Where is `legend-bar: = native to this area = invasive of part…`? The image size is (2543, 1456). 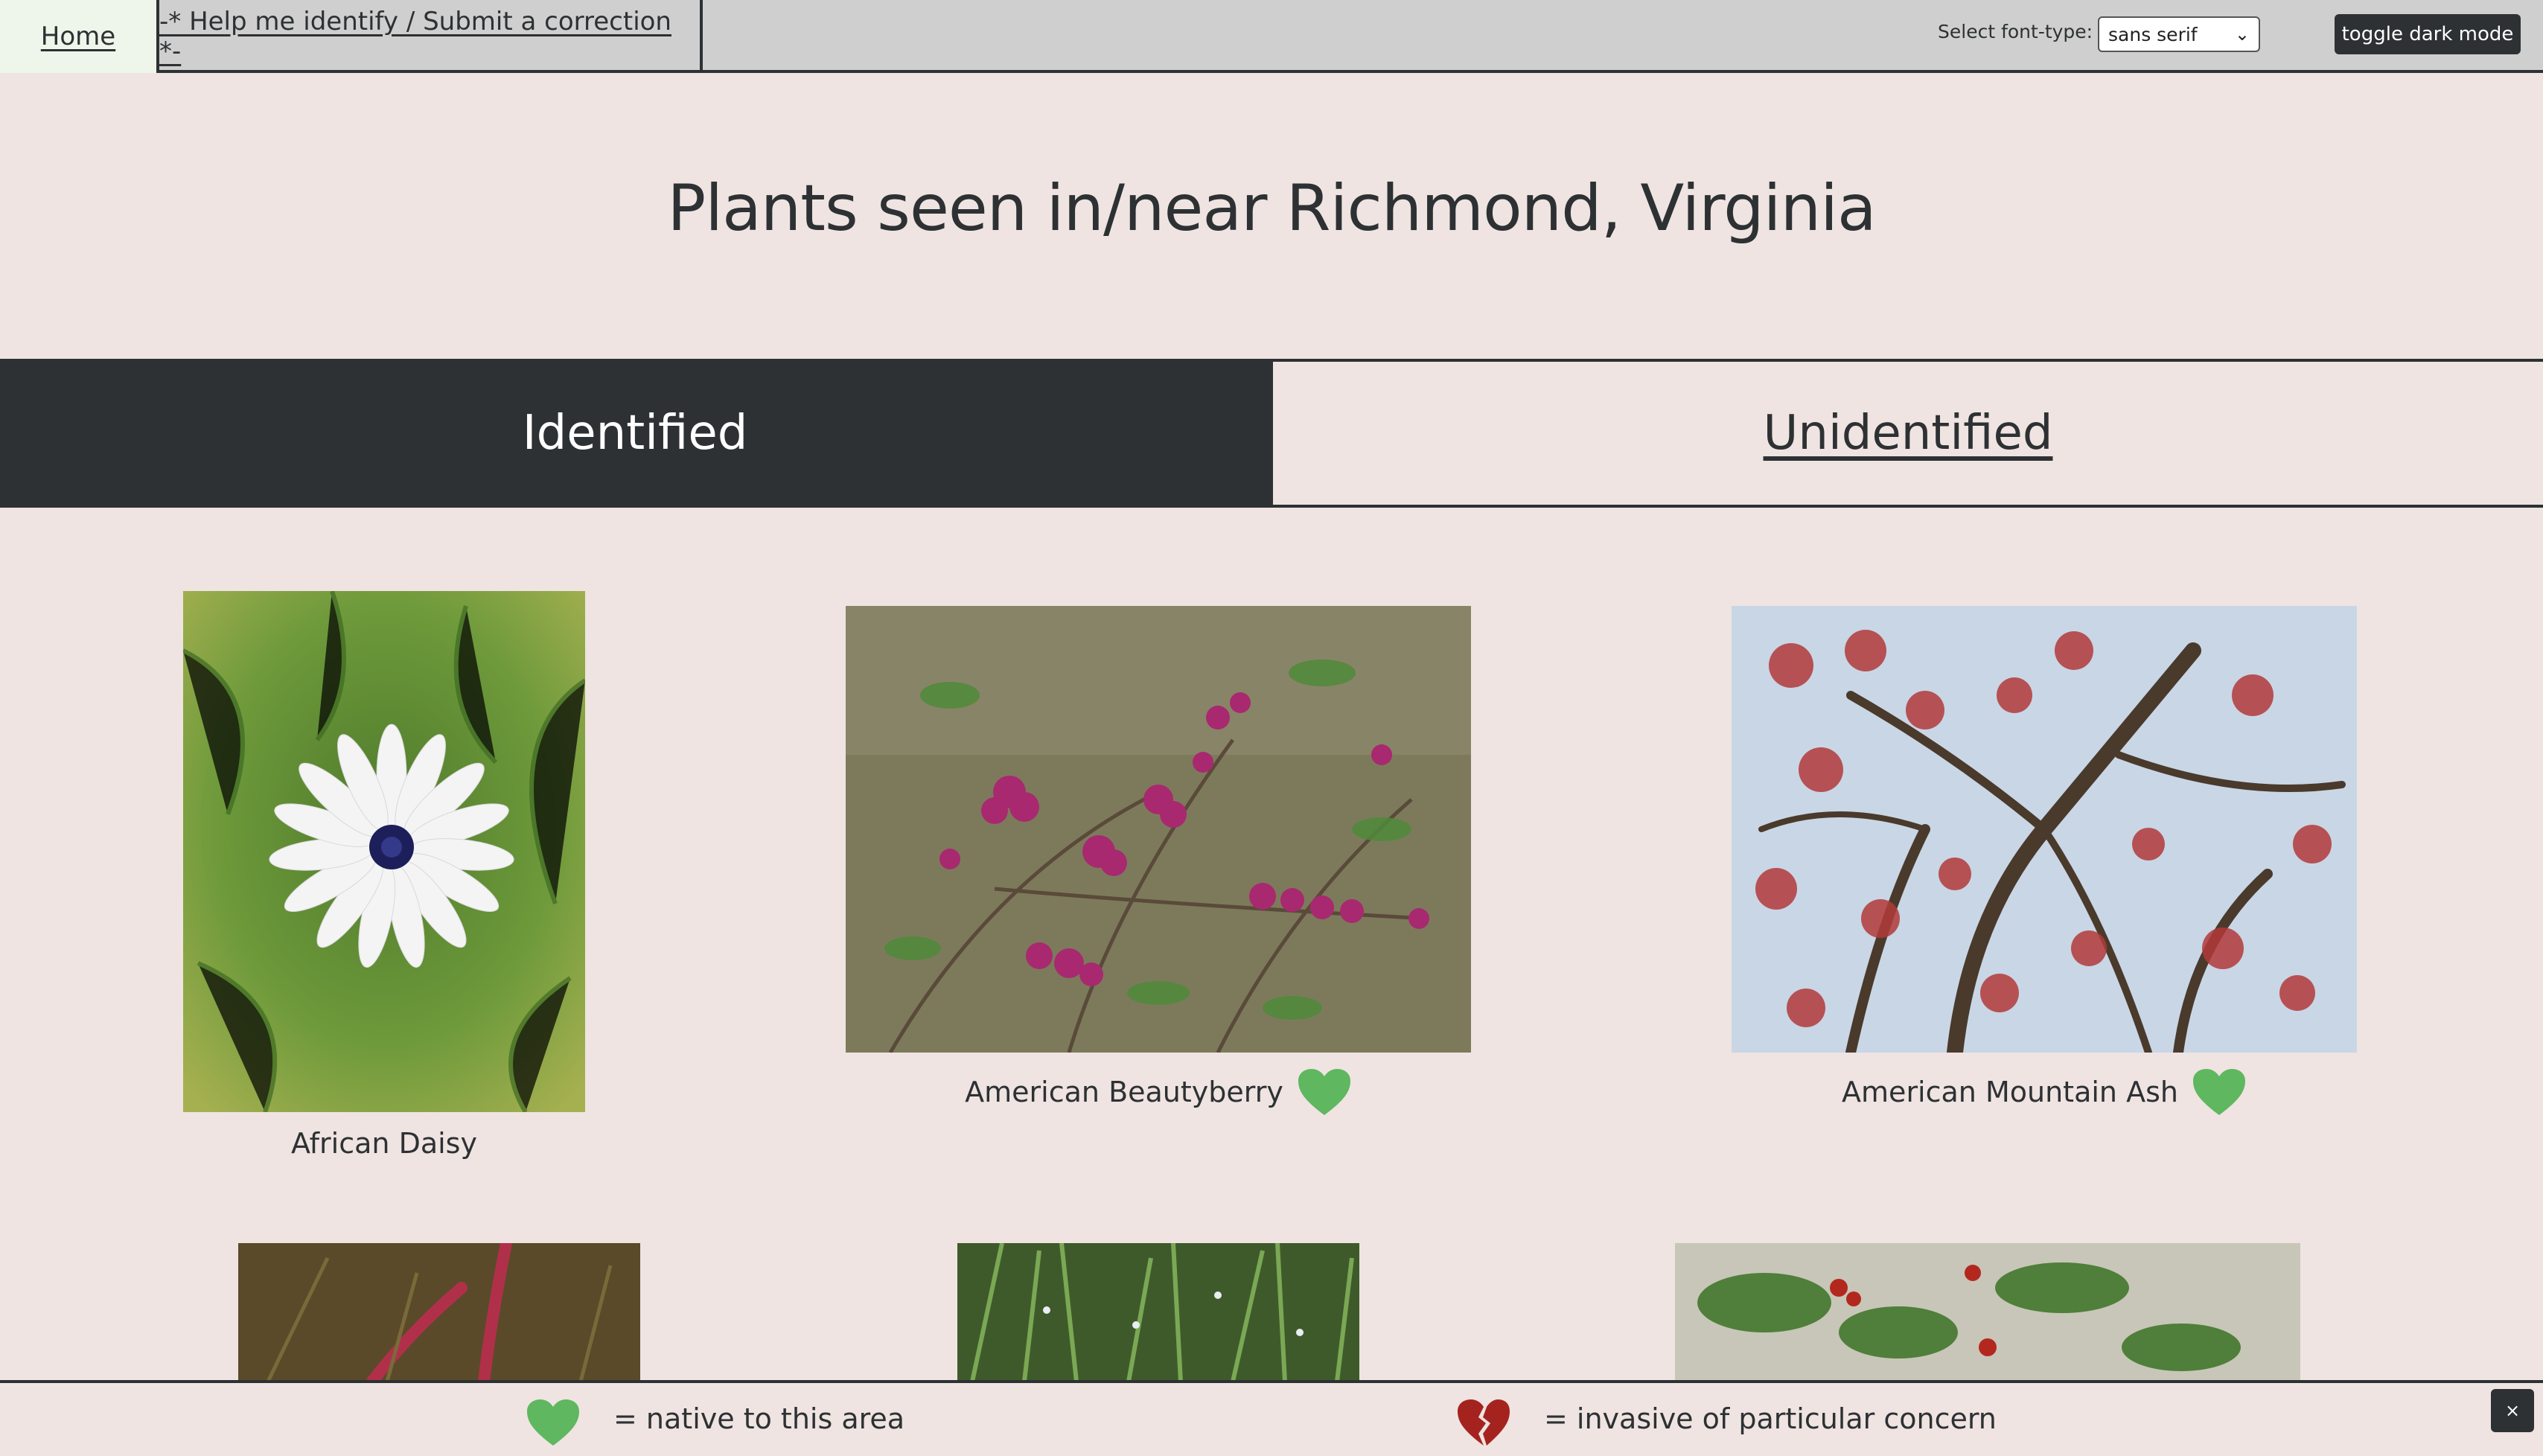
legend-bar: = native to this area = invasive of part… is located at coordinates (1271, 1418).